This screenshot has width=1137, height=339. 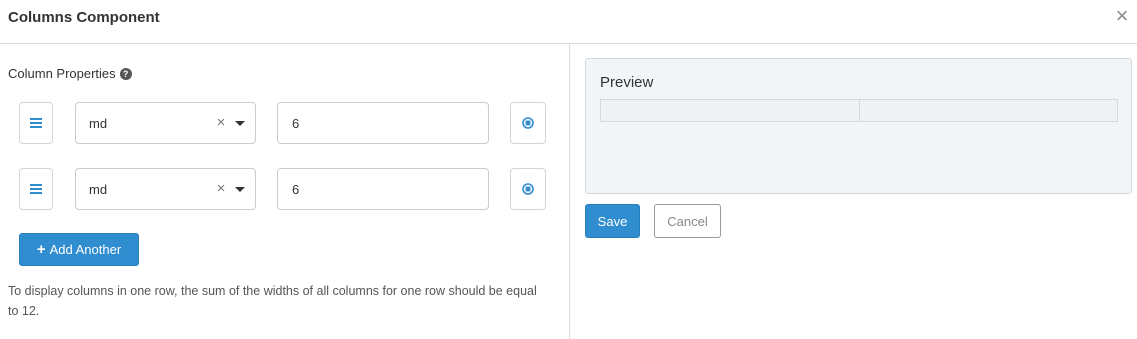 I want to click on column-properties-label: Column Properties ?, so click(x=70, y=73).